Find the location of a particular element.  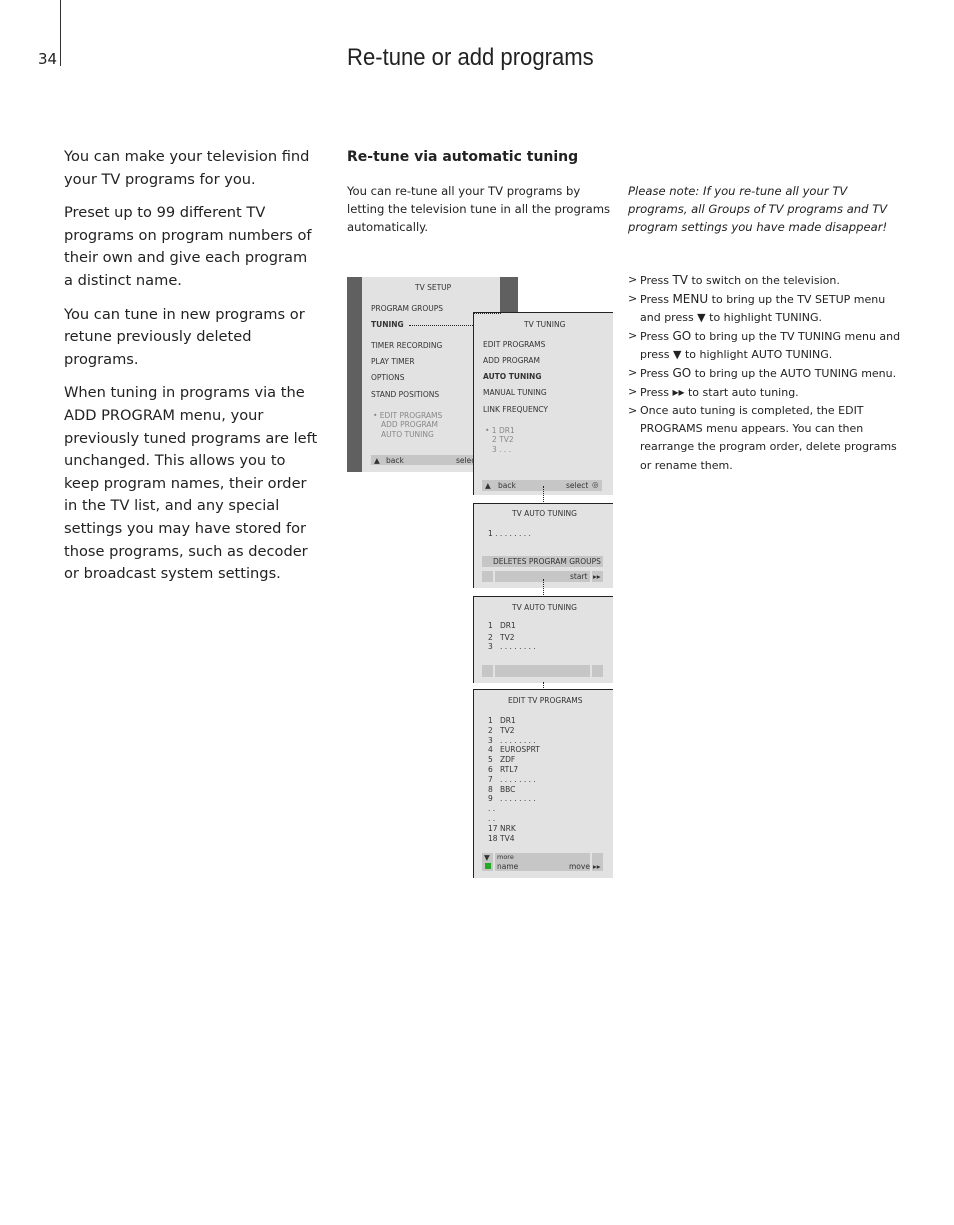

margin-rule is located at coordinates (60, 33).